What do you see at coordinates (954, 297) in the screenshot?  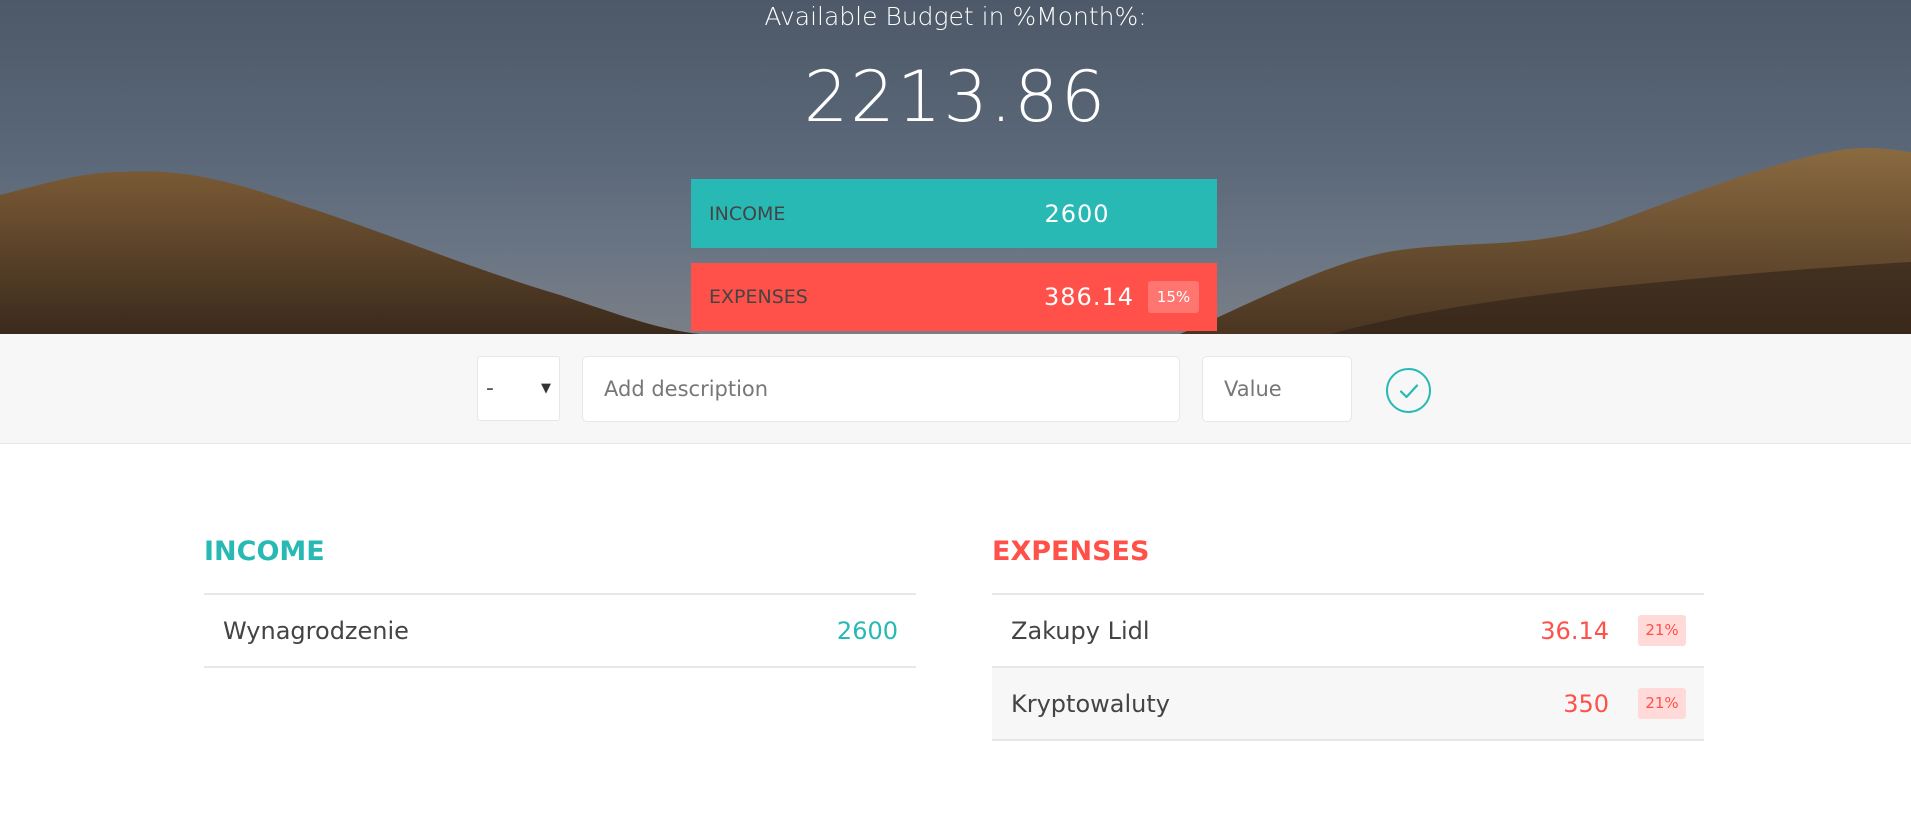 I see `expenses-summary: Expenses 386.14 15%` at bounding box center [954, 297].